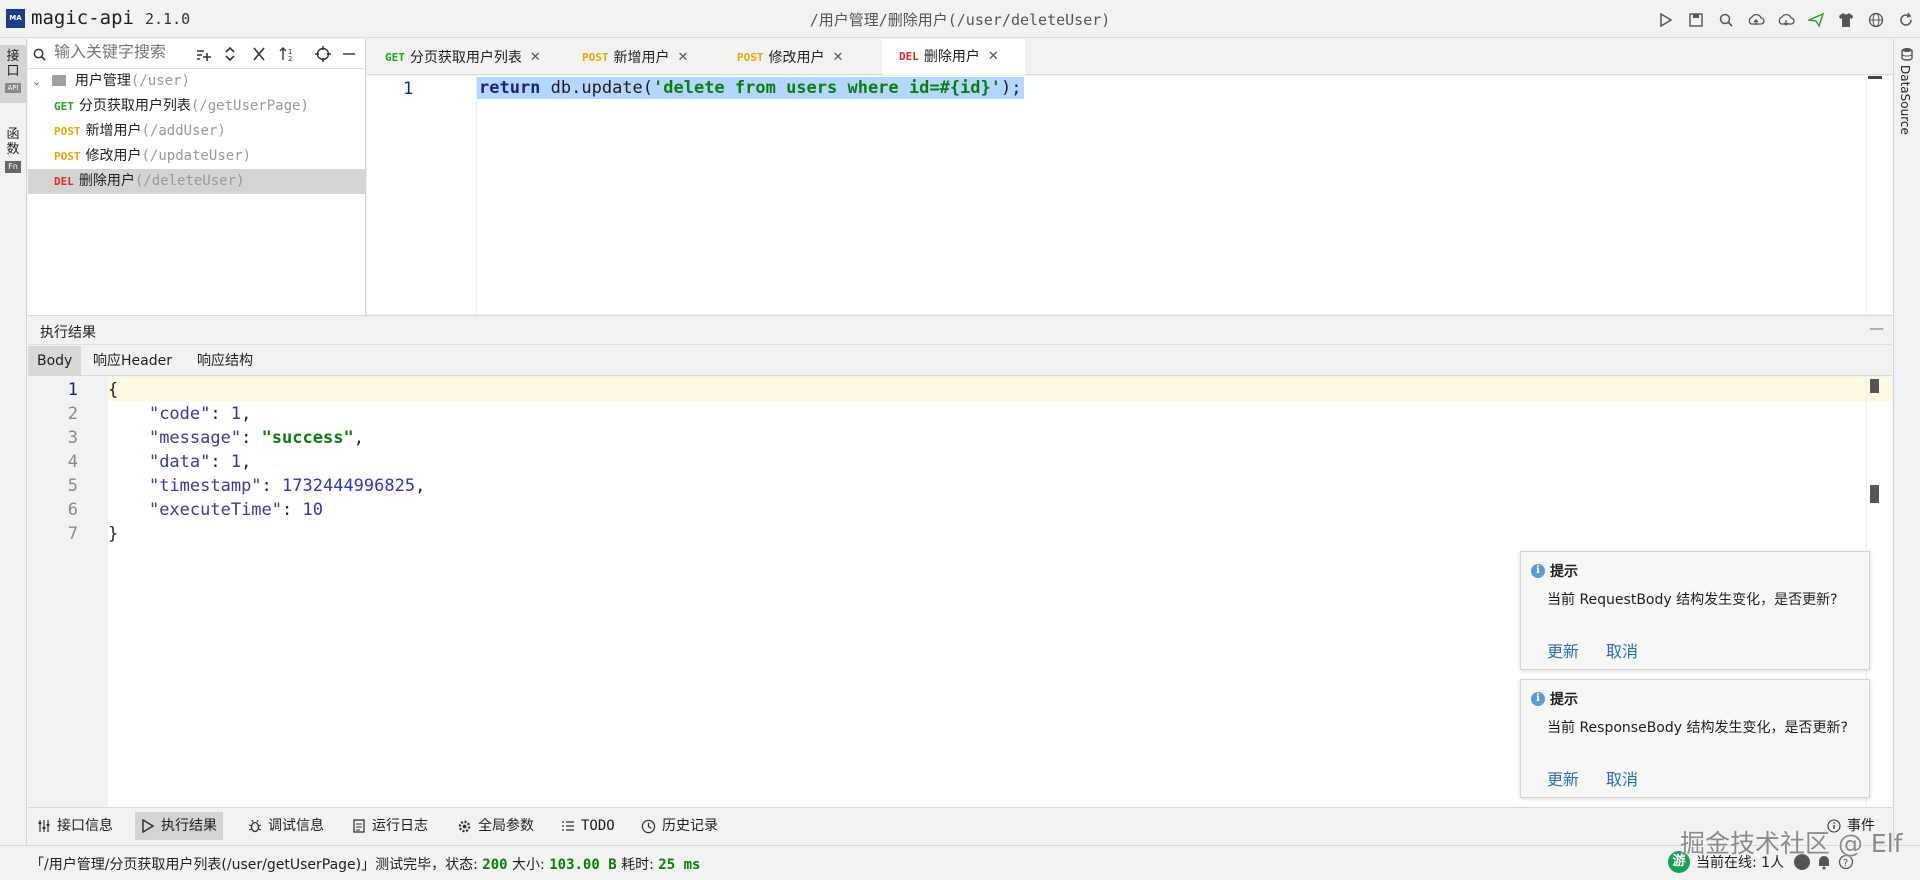  What do you see at coordinates (463, 57) in the screenshot?
I see `tab-getUserPage: GET 分页获取用户列表 ✕` at bounding box center [463, 57].